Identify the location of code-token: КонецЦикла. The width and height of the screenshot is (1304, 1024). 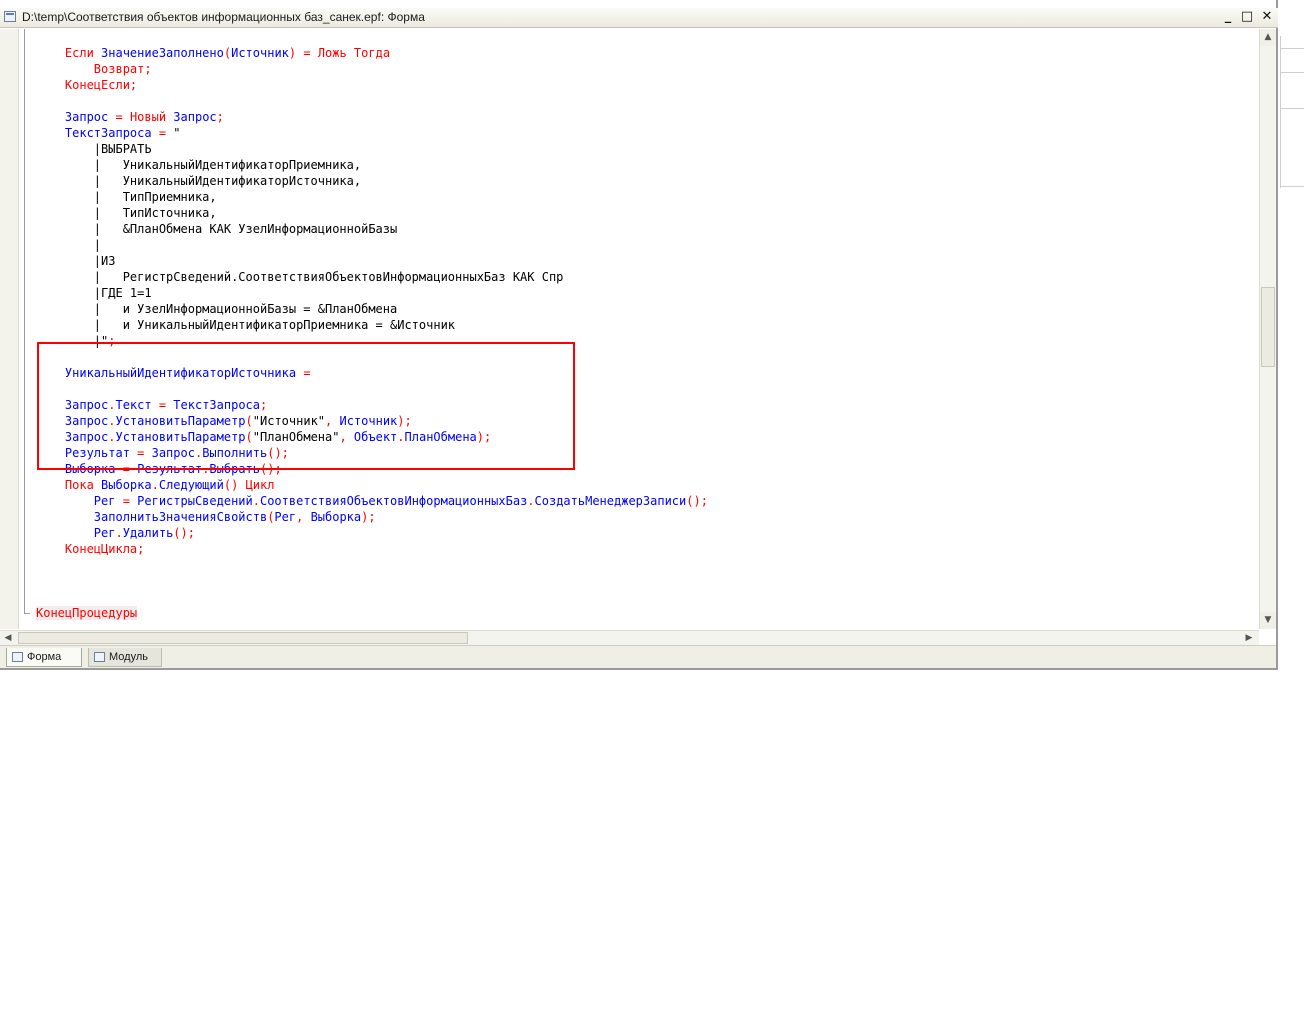
(87, 549).